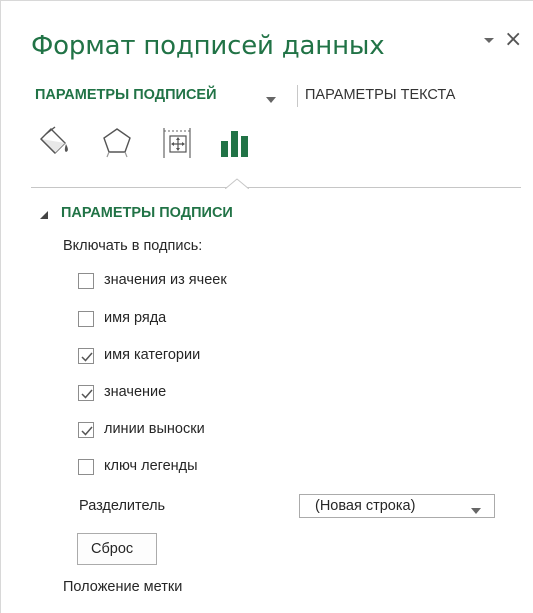 This screenshot has width=533, height=613. What do you see at coordinates (154, 429) in the screenshot?
I see `checkbox-label: линии выноски` at bounding box center [154, 429].